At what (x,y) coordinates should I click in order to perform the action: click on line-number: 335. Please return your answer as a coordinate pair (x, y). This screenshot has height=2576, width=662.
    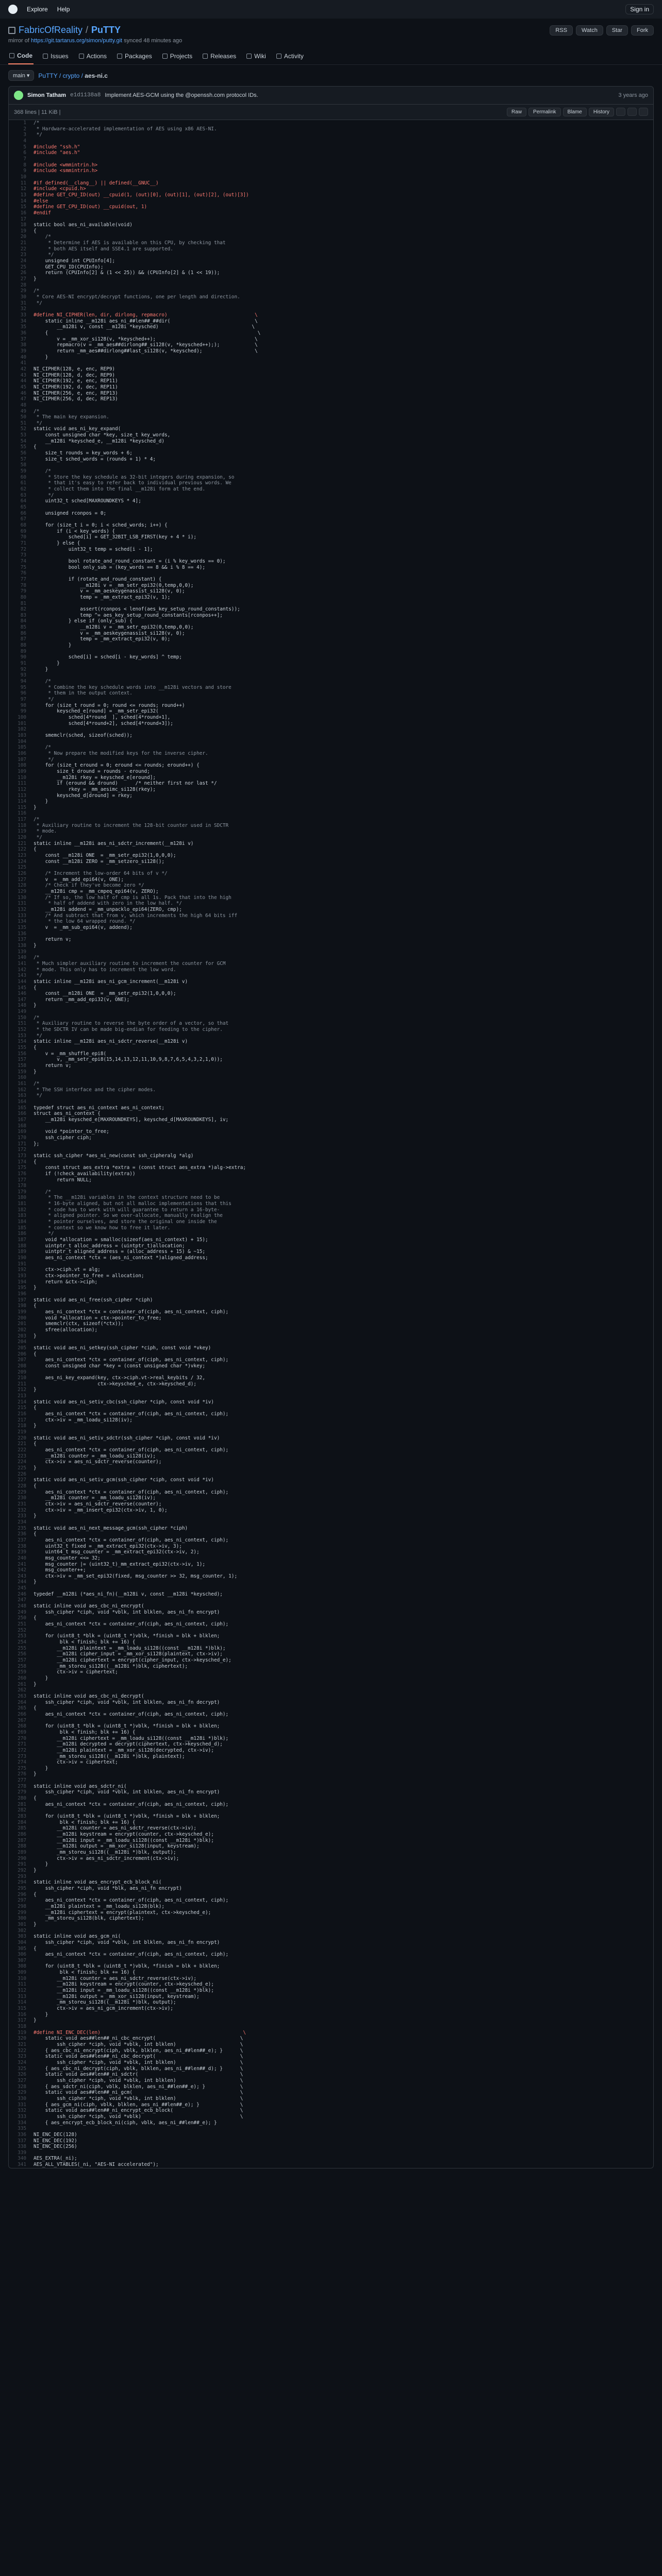
    Looking at the image, I should click on (21, 2129).